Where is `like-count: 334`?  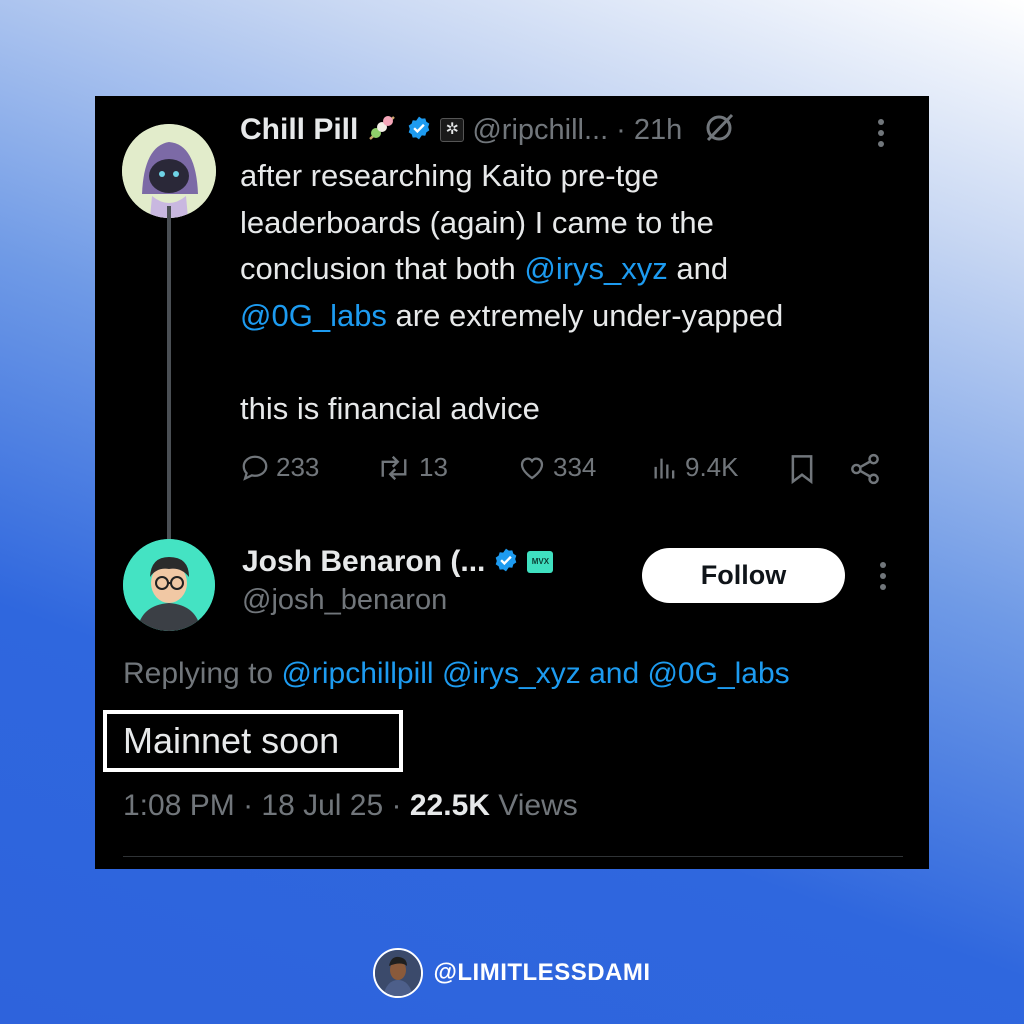
like-count: 334 is located at coordinates (575, 467).